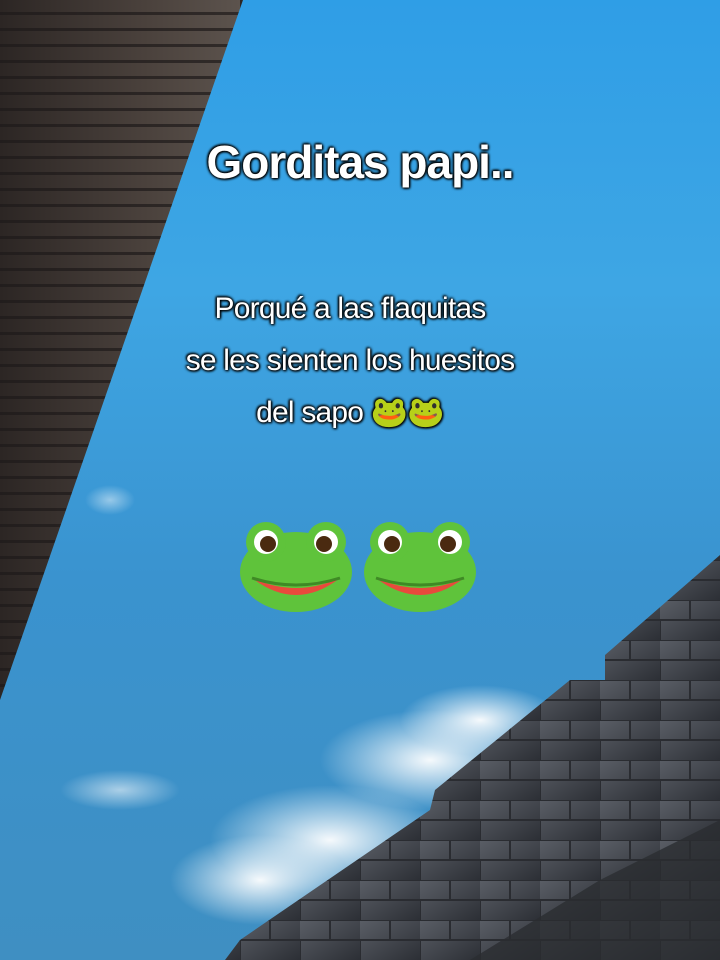  What do you see at coordinates (360, 162) in the screenshot?
I see `title-text: Gorditas papi..` at bounding box center [360, 162].